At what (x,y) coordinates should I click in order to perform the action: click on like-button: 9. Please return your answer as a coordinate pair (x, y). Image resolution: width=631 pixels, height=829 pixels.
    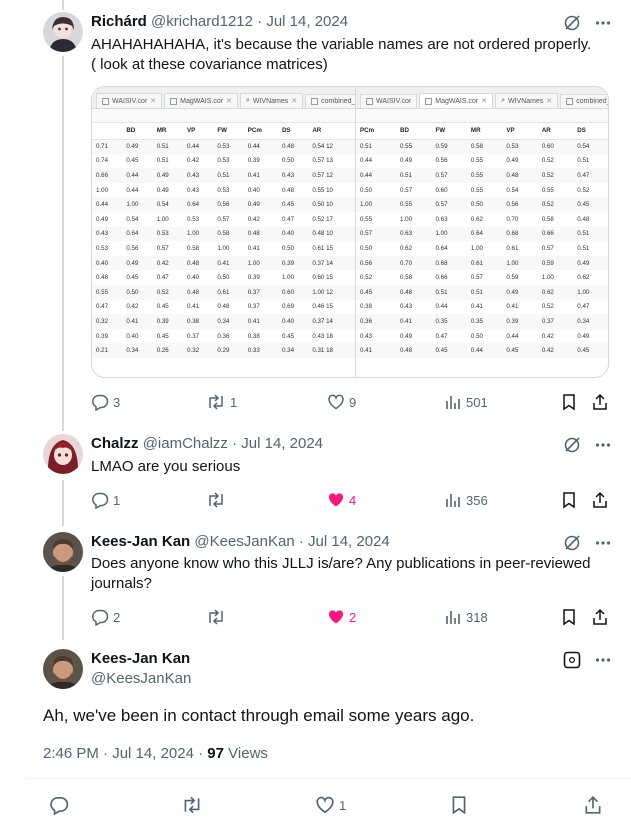
    Looking at the image, I should click on (341, 402).